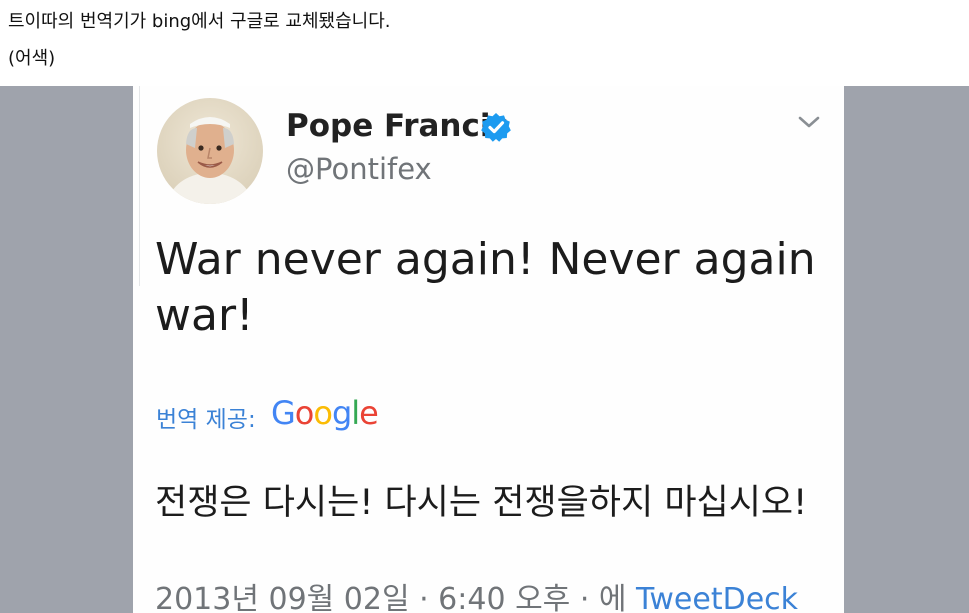 Image resolution: width=969 pixels, height=613 pixels. Describe the element at coordinates (139, 186) in the screenshot. I see `card-divider` at that location.